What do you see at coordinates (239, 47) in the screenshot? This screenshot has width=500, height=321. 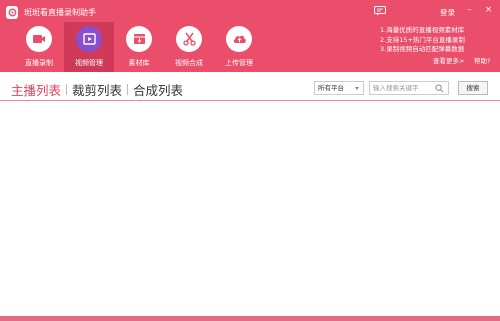 I see `nav-item-upload-manage: 上传管理` at bounding box center [239, 47].